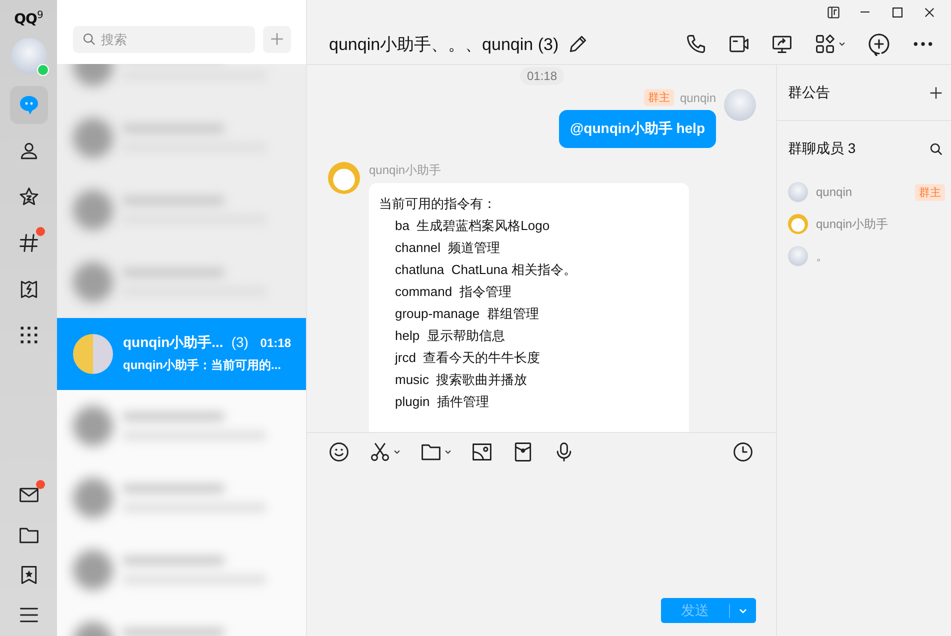 The width and height of the screenshot is (951, 636). I want to click on command-line: ba 生成碧蓝档案风格Logo, so click(472, 226).